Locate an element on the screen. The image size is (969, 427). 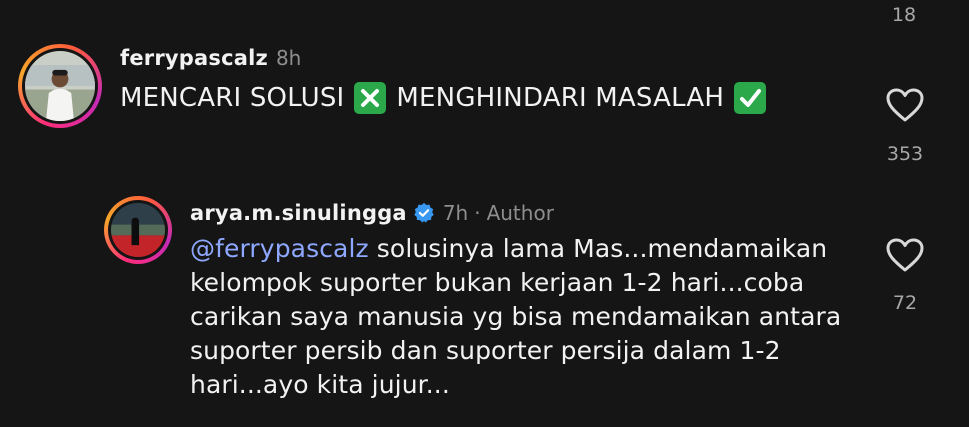
comment1-like-count: 353 is located at coordinates (905, 154).